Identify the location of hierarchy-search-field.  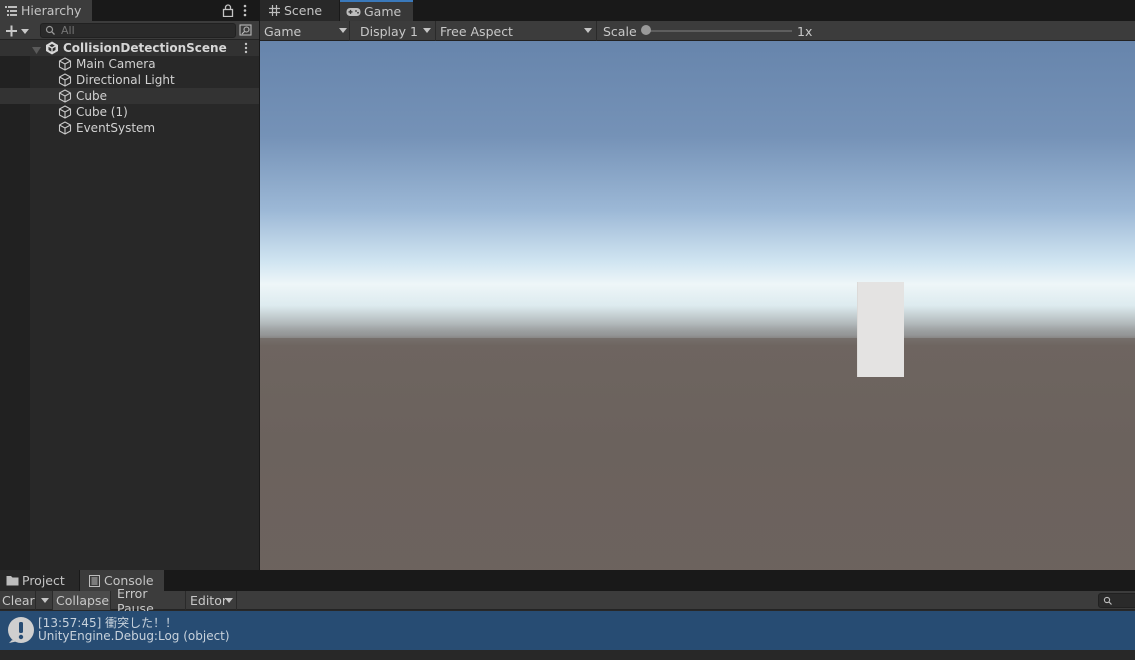
(138, 30).